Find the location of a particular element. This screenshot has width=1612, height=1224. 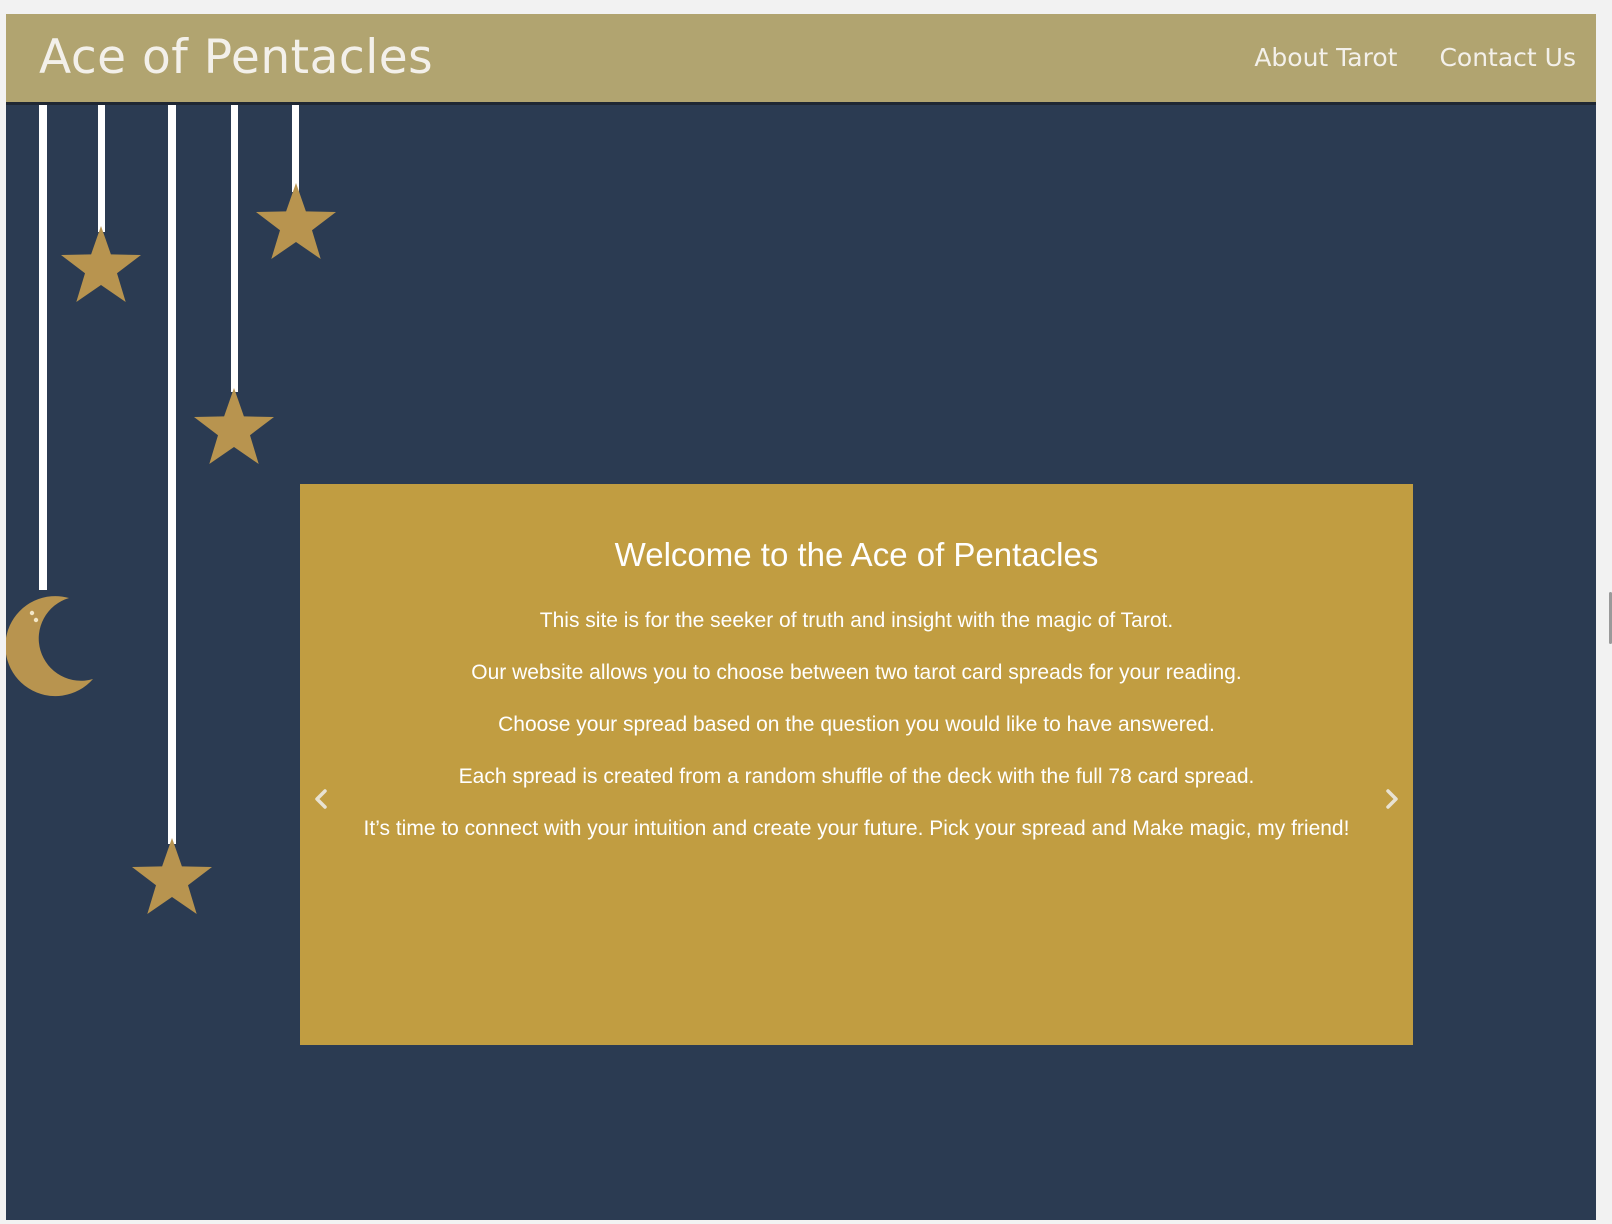

nav-links: About Tarot Contact Us is located at coordinates (1415, 58).